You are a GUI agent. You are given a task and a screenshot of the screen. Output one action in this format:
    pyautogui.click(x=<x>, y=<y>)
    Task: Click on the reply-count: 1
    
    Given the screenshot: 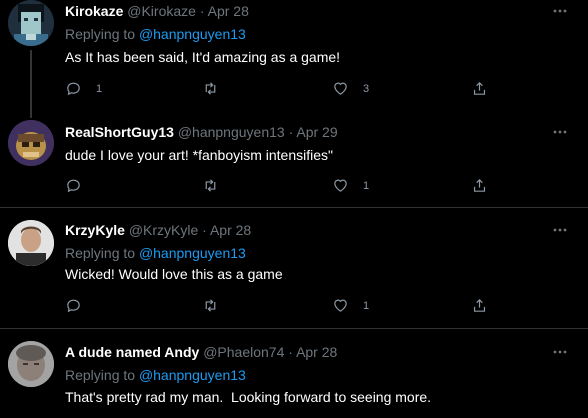 What is the action you would take?
    pyautogui.click(x=99, y=88)
    